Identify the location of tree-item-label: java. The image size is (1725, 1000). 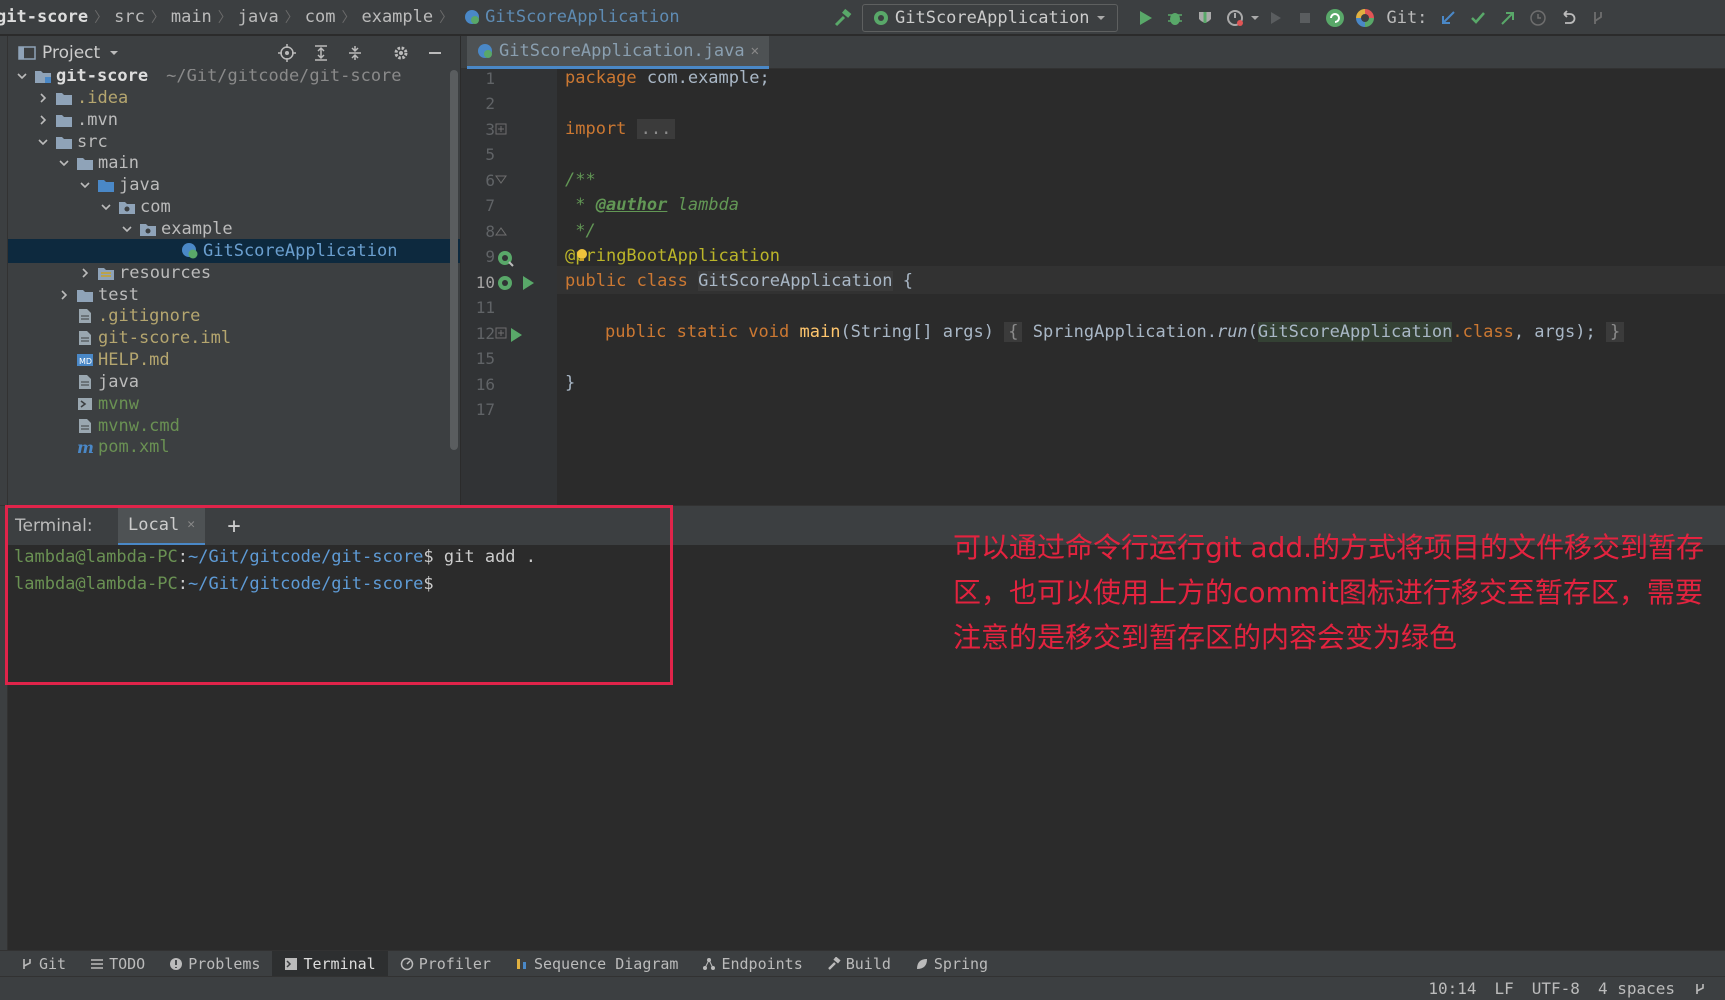
(139, 185).